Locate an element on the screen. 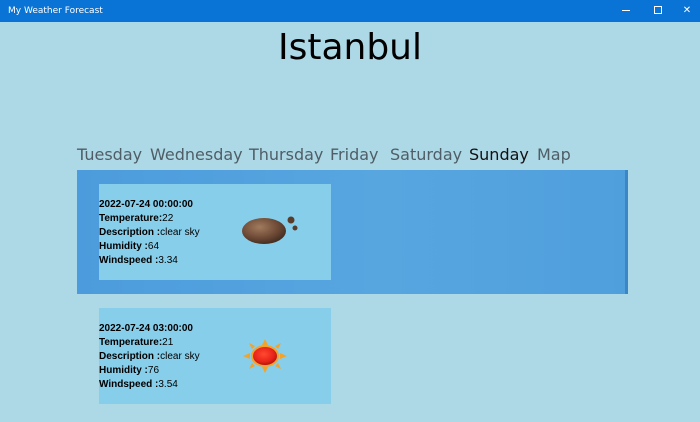  temperature-value: 22 is located at coordinates (168, 218).